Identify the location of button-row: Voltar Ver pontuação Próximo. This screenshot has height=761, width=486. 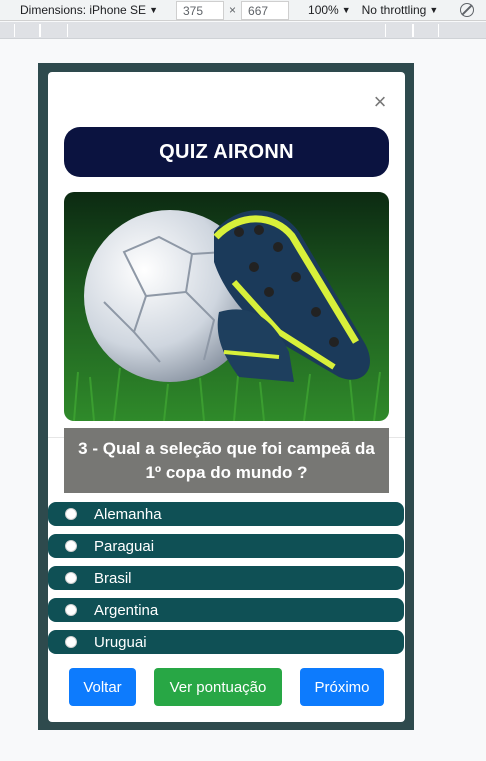
(226, 687).